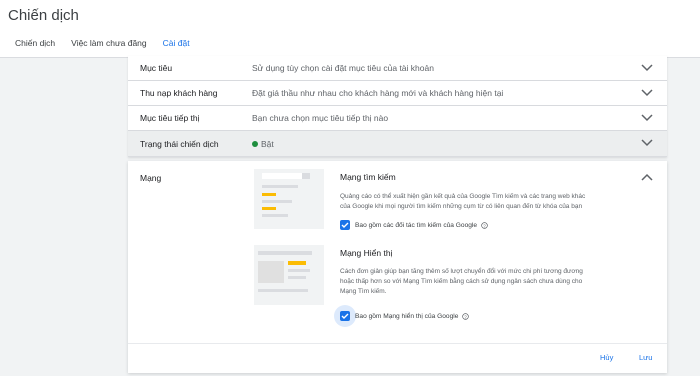 This screenshot has width=700, height=376. I want to click on page-title: Chiến dịch, so click(43, 15).